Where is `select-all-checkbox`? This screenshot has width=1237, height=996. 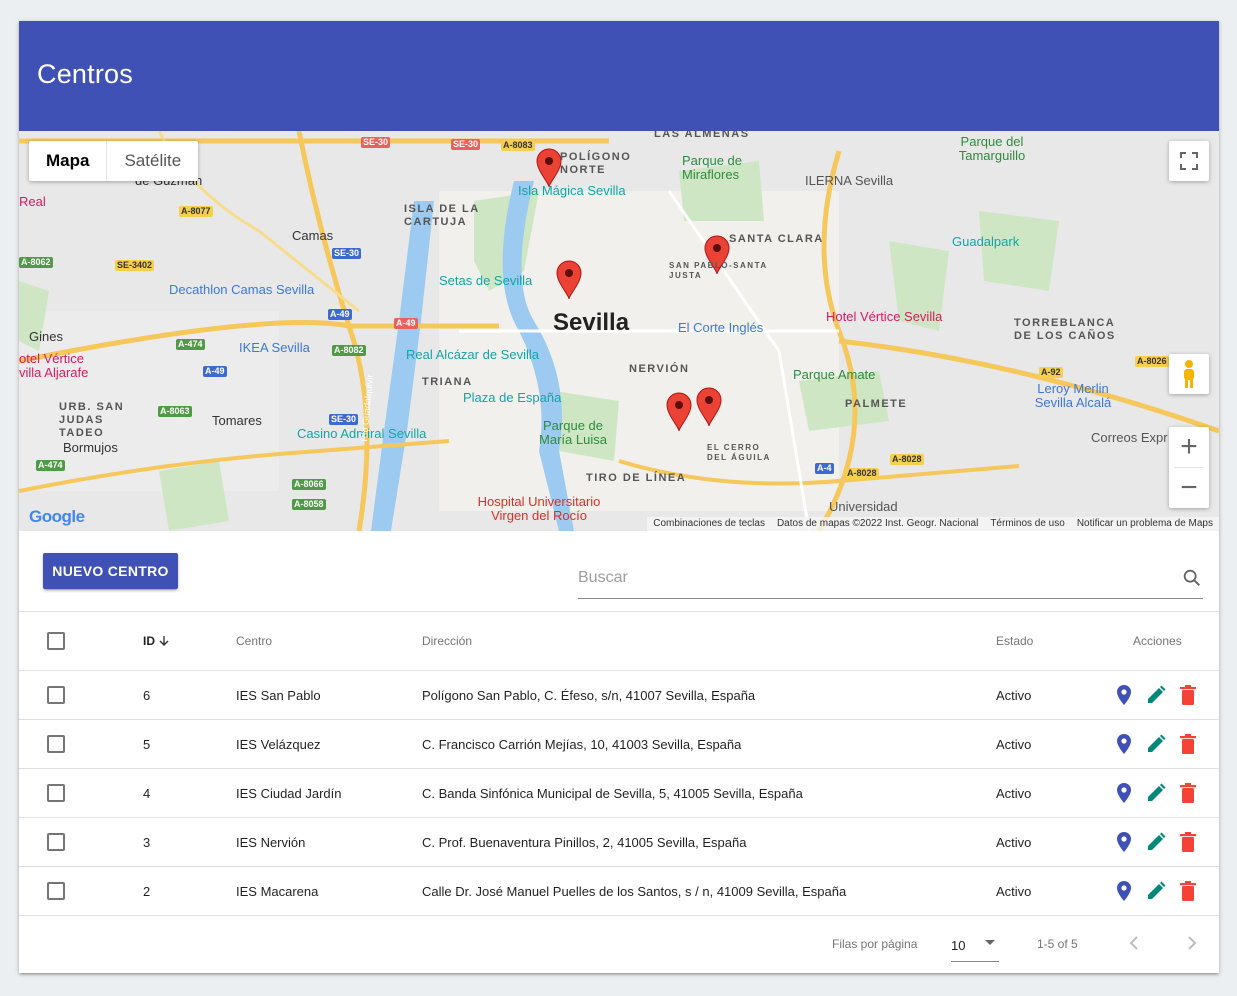 select-all-checkbox is located at coordinates (56, 641).